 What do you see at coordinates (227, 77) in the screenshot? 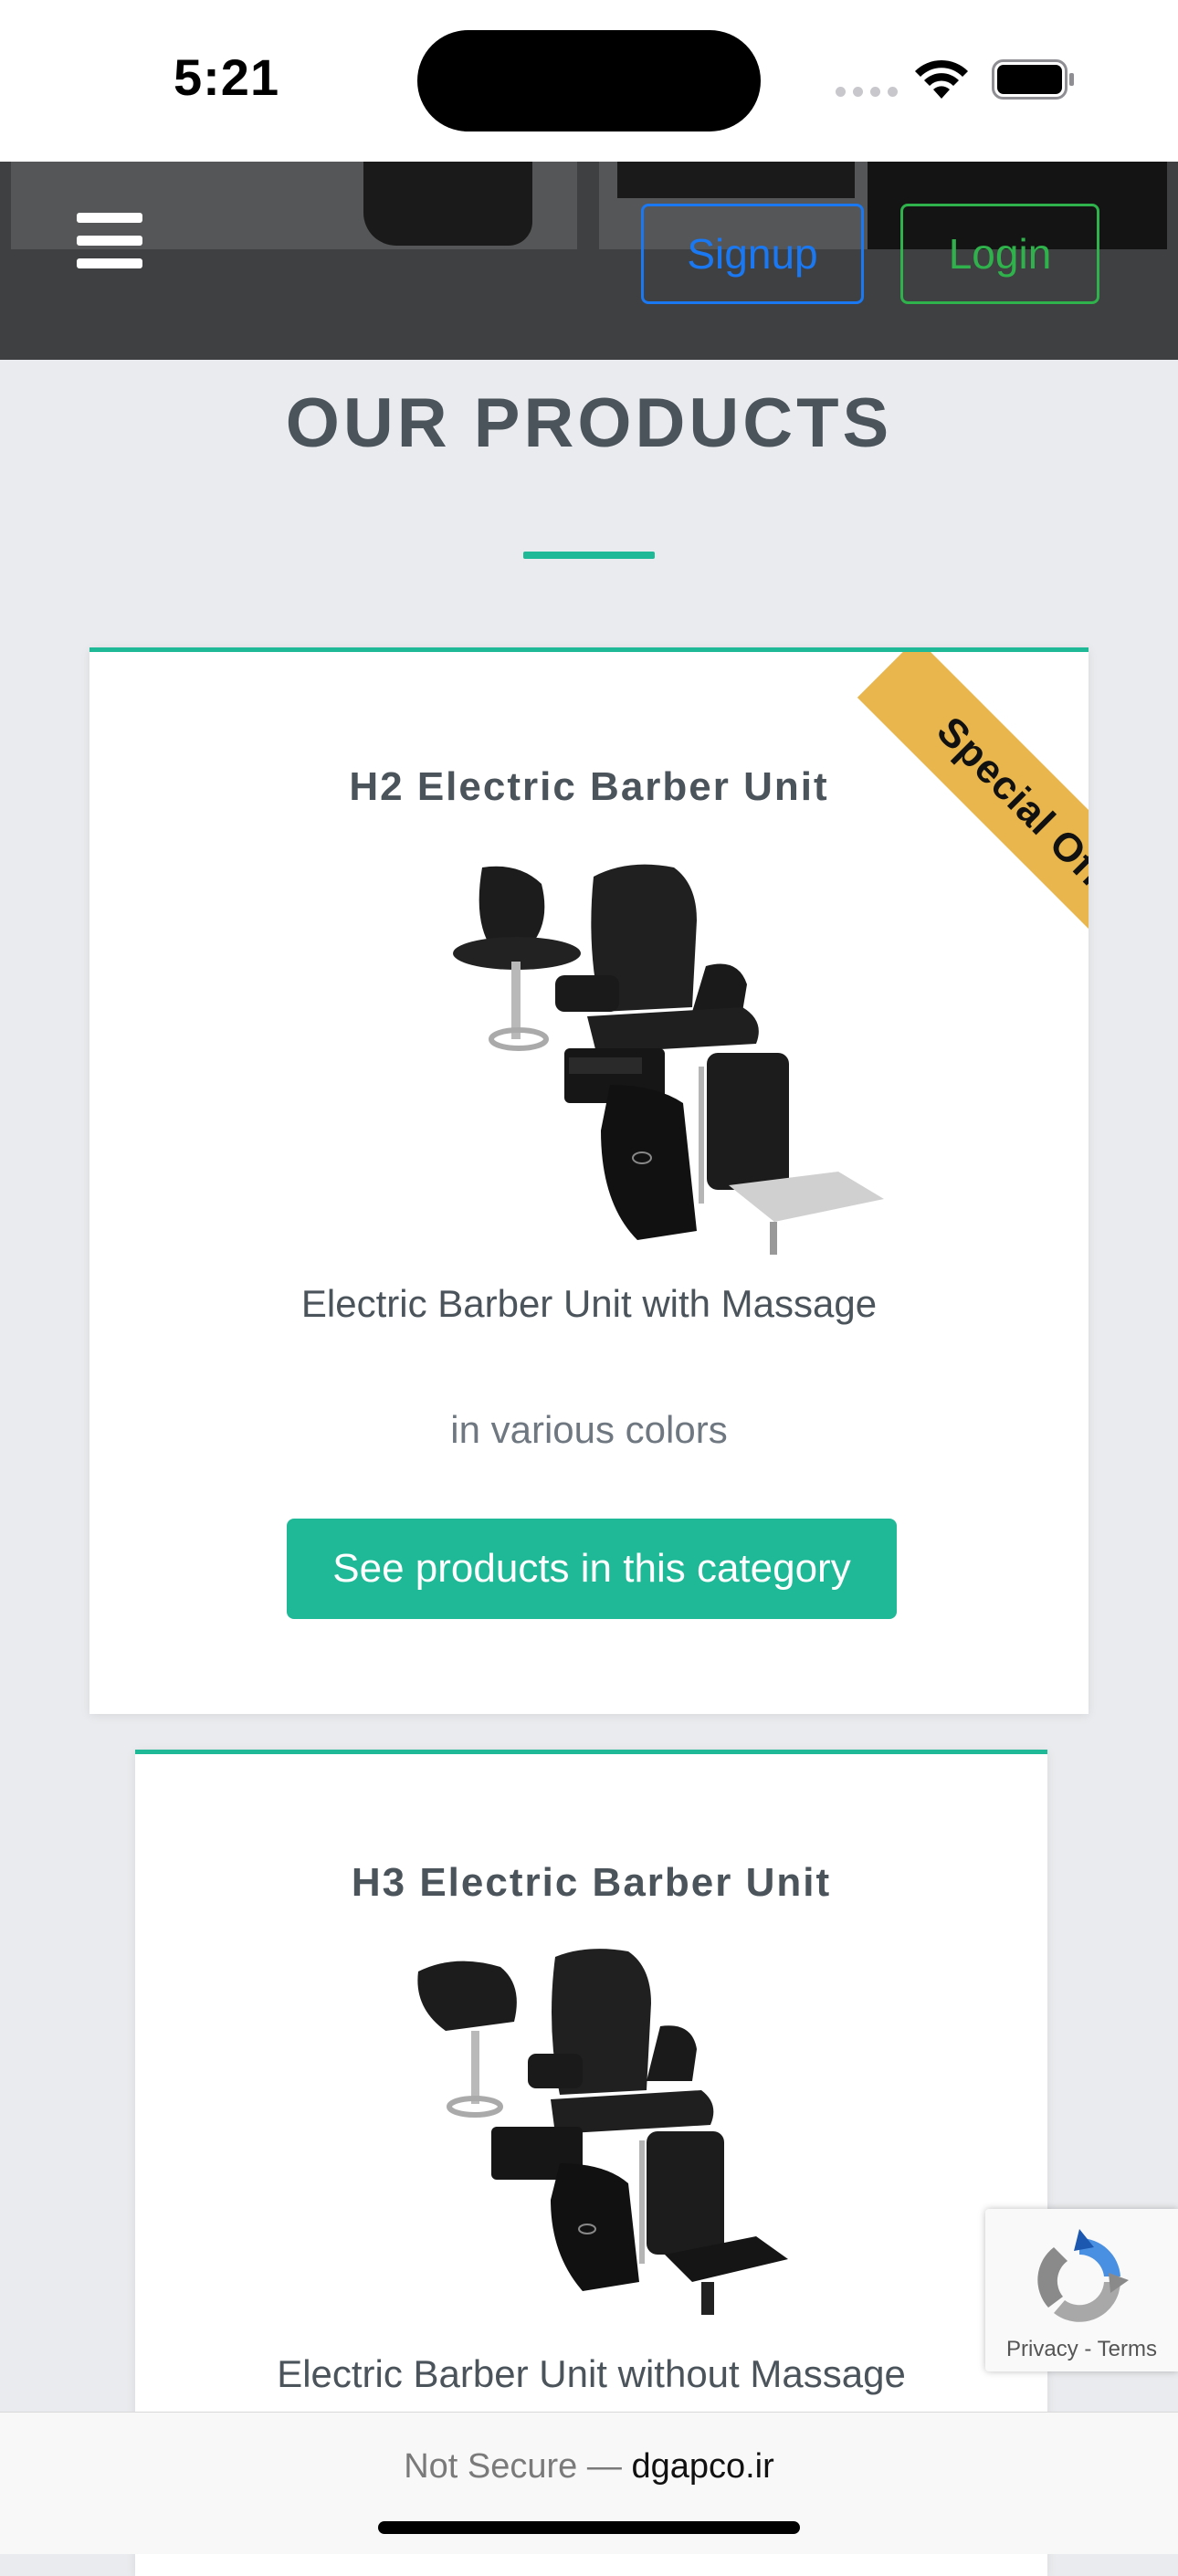
I see `status-time: 5:21` at bounding box center [227, 77].